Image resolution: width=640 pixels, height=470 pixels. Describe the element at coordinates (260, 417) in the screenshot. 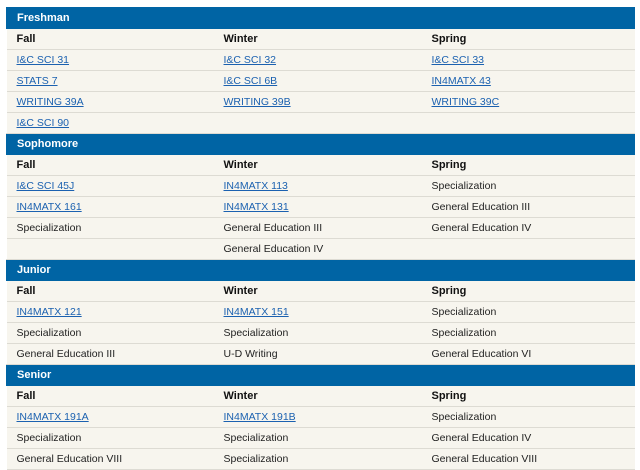

I see `course-link: IN4MATX 191B` at that location.